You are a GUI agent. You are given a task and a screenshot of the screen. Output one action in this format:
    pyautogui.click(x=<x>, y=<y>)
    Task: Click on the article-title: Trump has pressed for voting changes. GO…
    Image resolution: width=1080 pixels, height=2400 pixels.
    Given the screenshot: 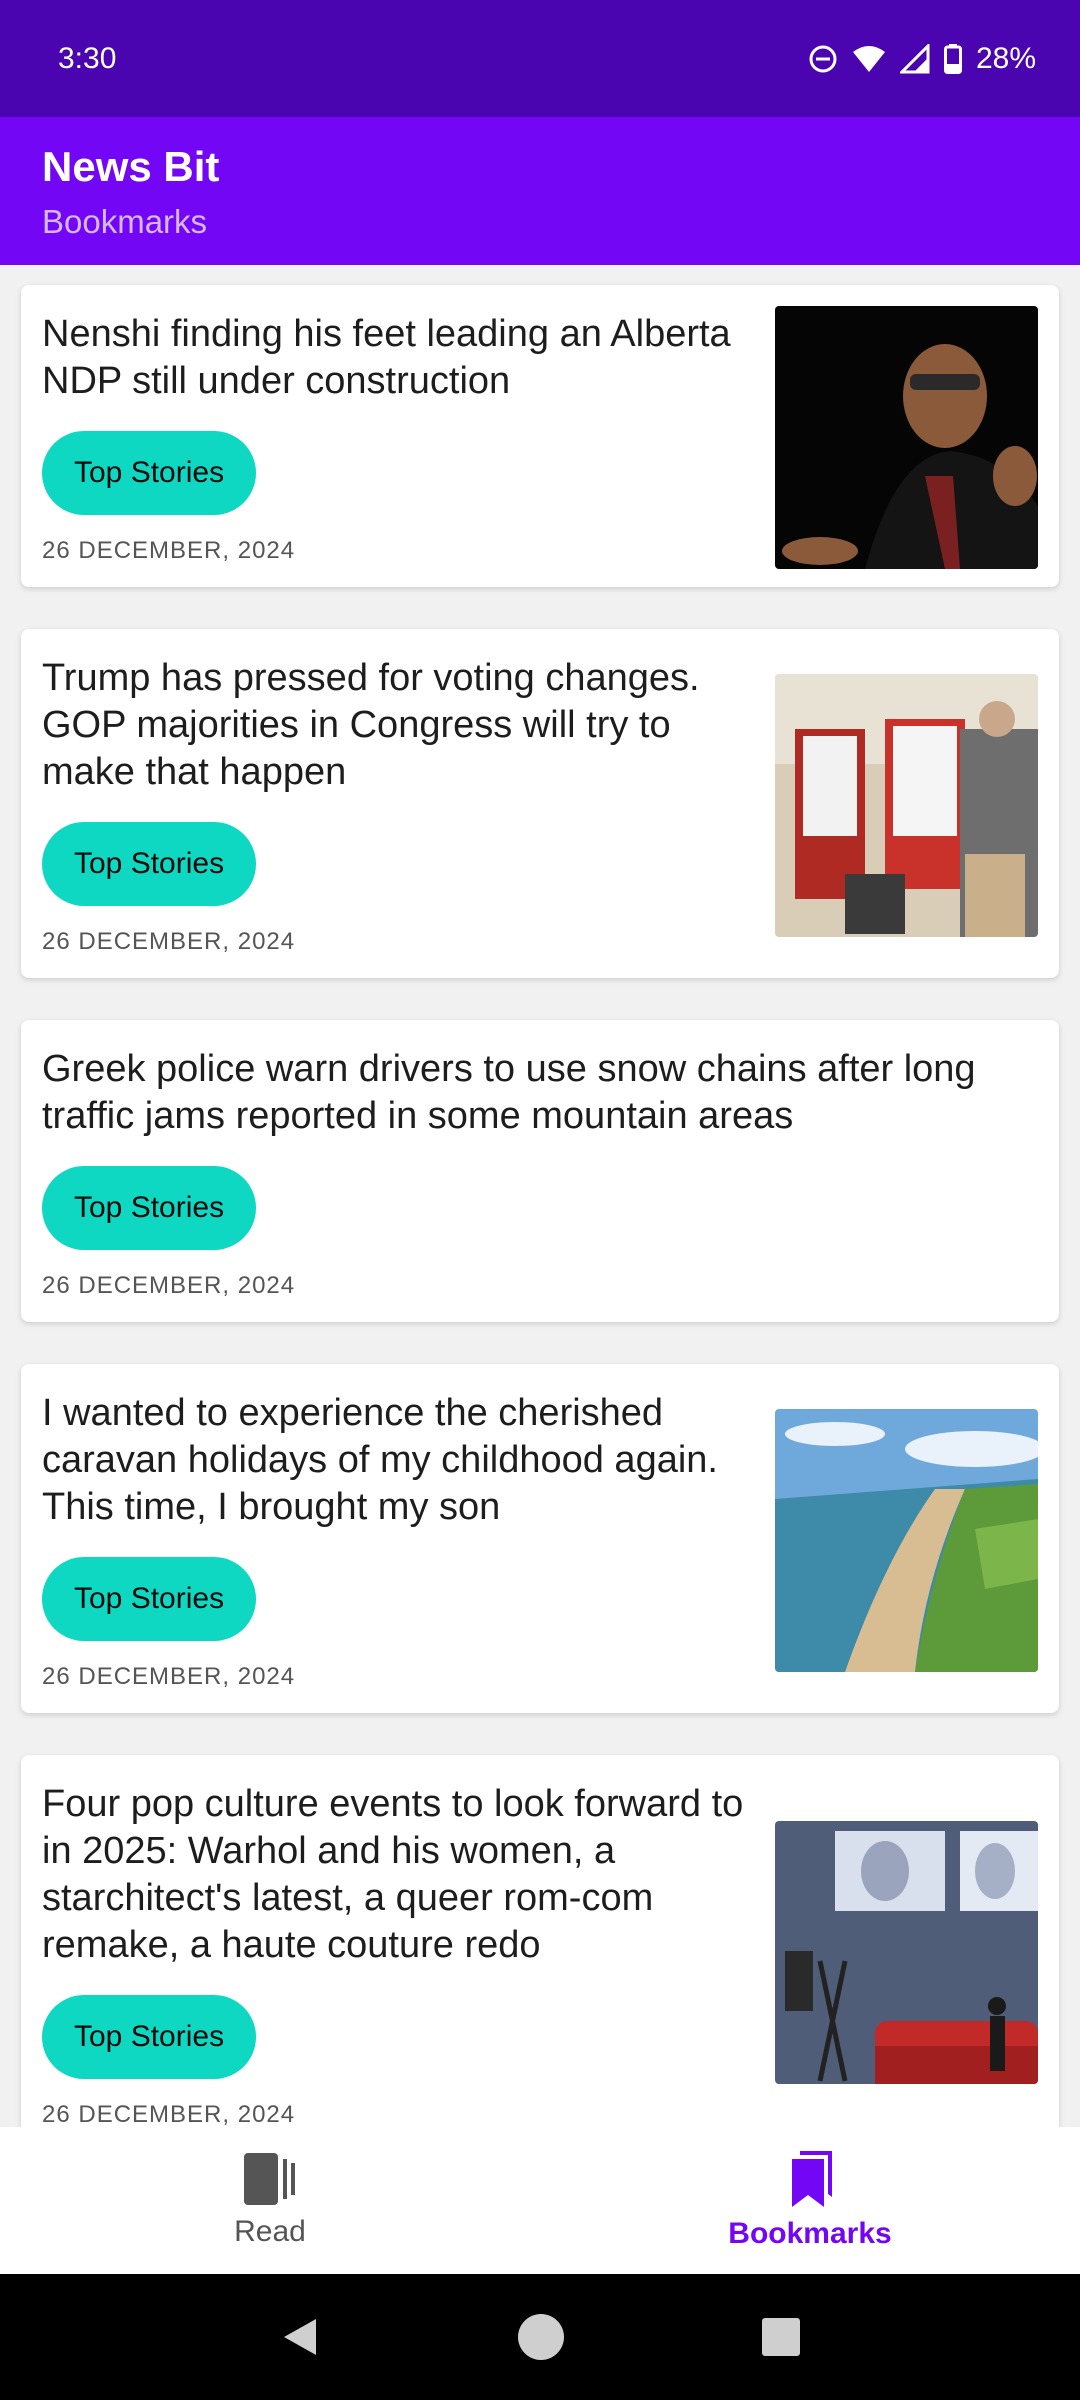 What is the action you would take?
    pyautogui.click(x=371, y=725)
    